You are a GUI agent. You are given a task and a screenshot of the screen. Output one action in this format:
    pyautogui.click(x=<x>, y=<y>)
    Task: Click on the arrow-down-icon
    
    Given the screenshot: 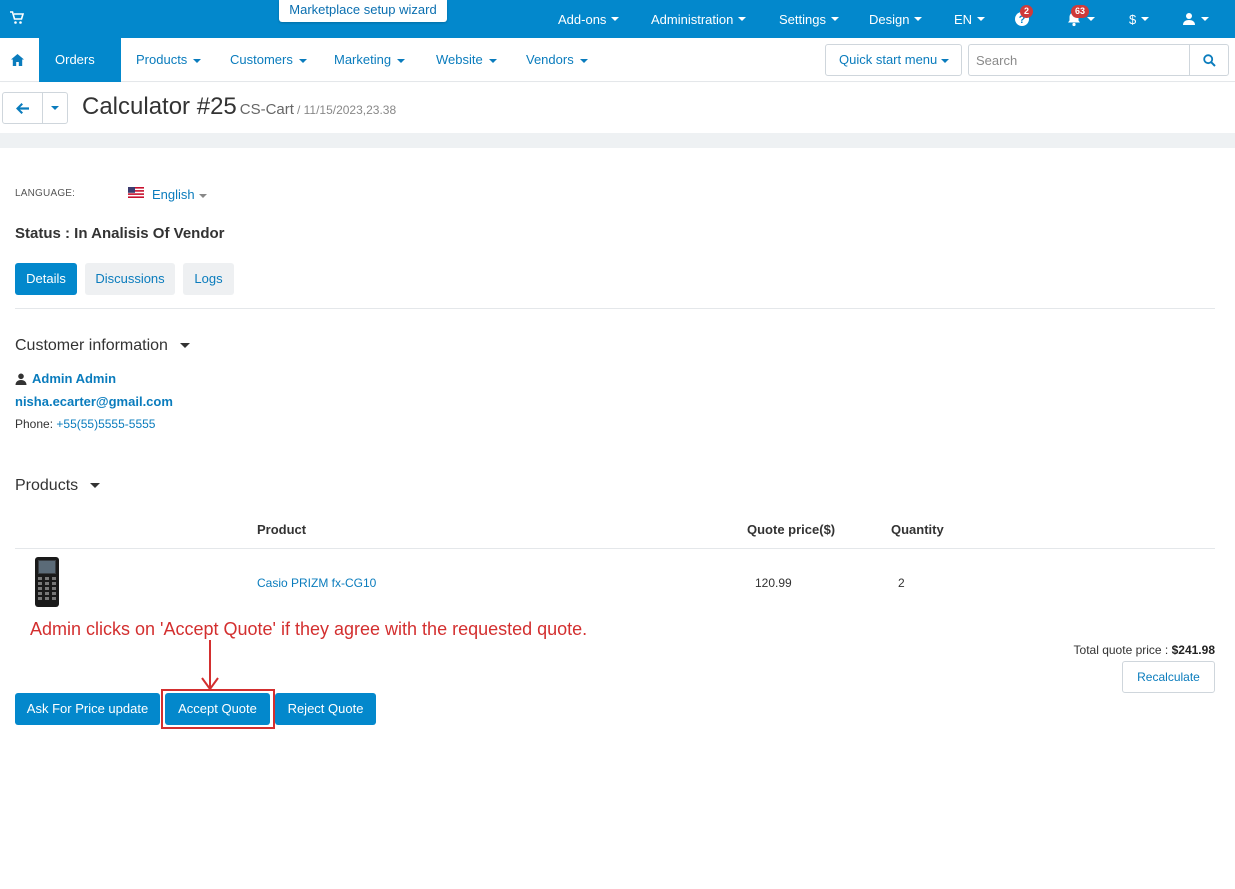 What is the action you would take?
    pyautogui.click(x=210, y=665)
    